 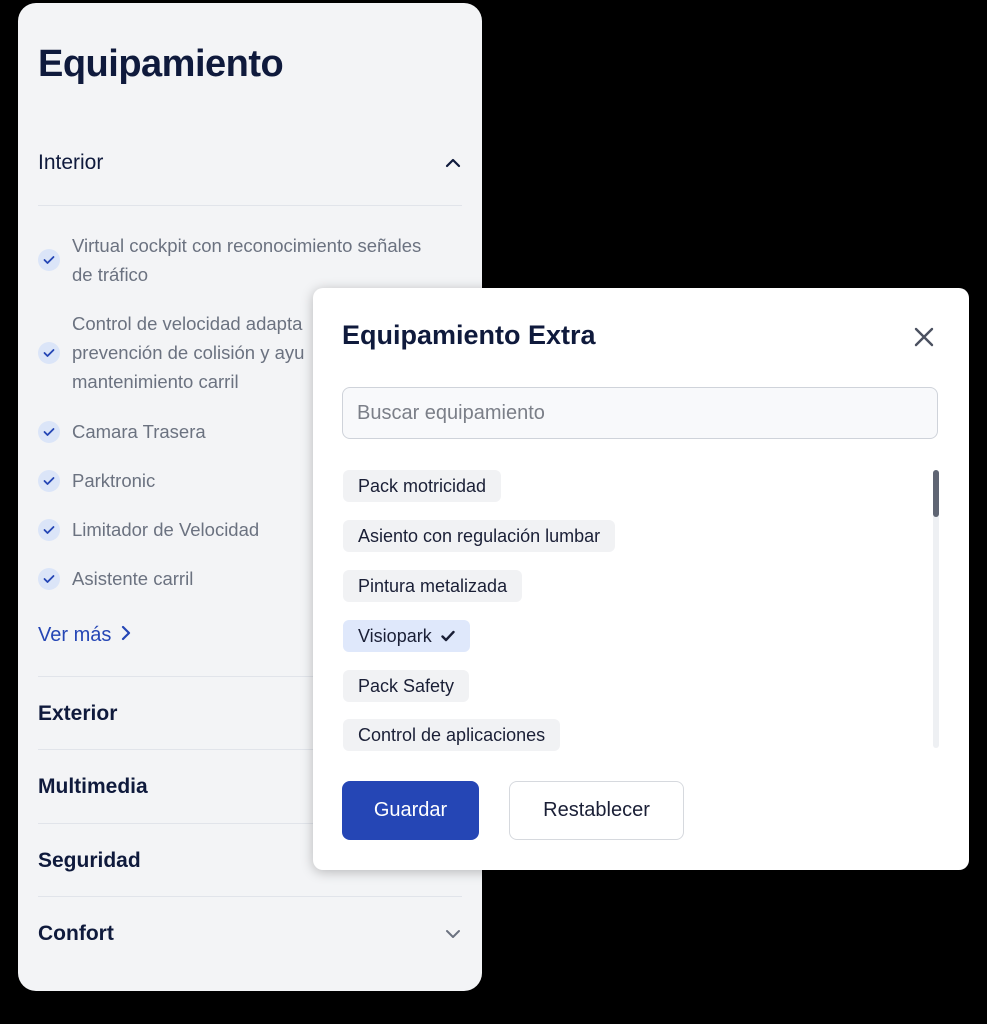 I want to click on chevron-up-icon, so click(x=453, y=163).